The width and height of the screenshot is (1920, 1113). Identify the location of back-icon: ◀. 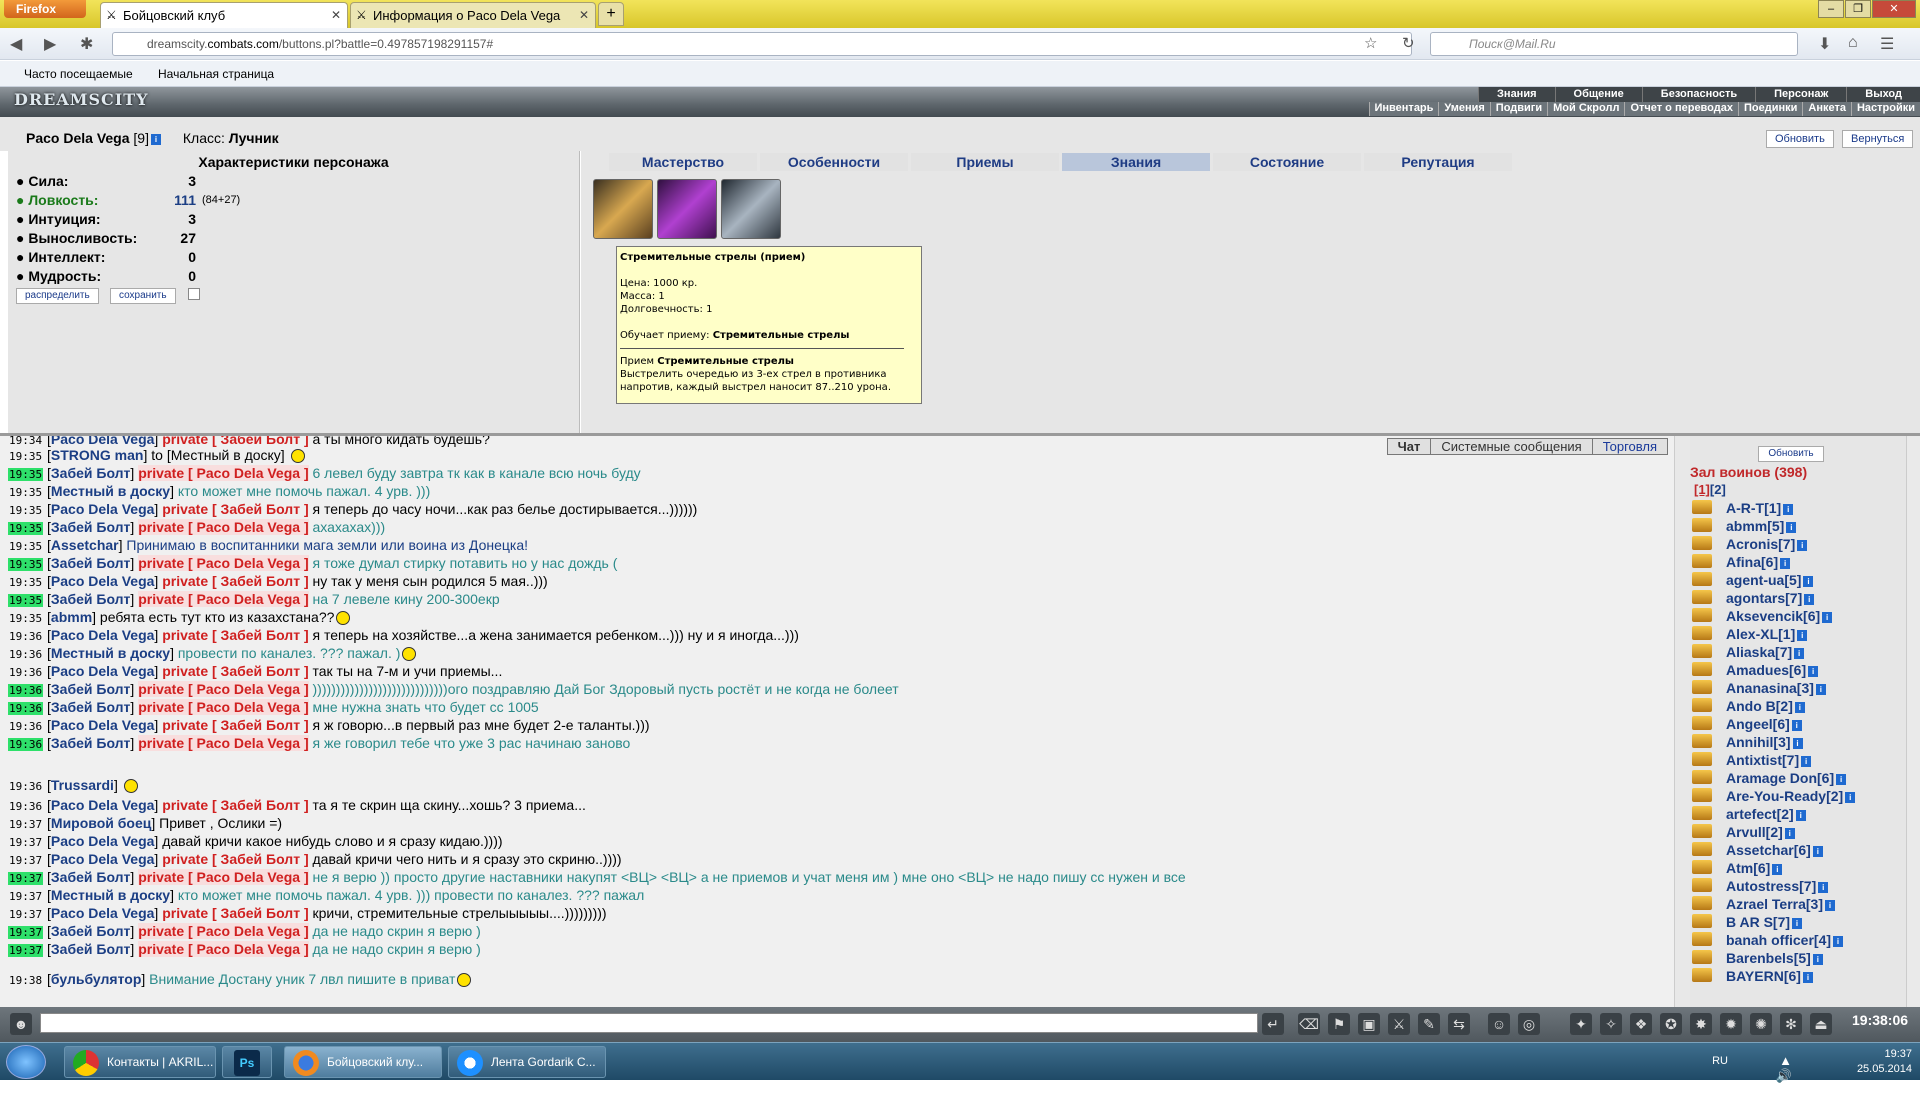
(16, 44).